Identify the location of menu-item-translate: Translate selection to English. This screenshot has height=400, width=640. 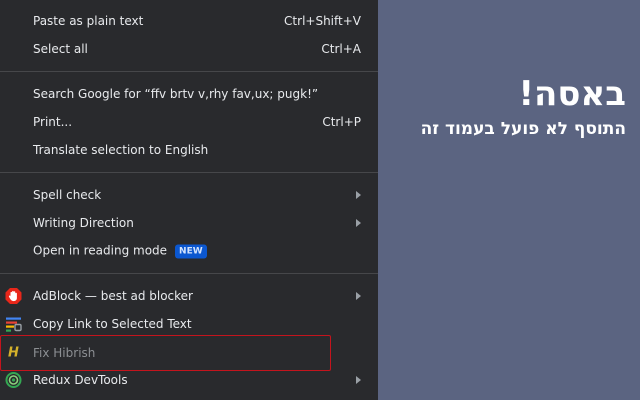
(189, 150).